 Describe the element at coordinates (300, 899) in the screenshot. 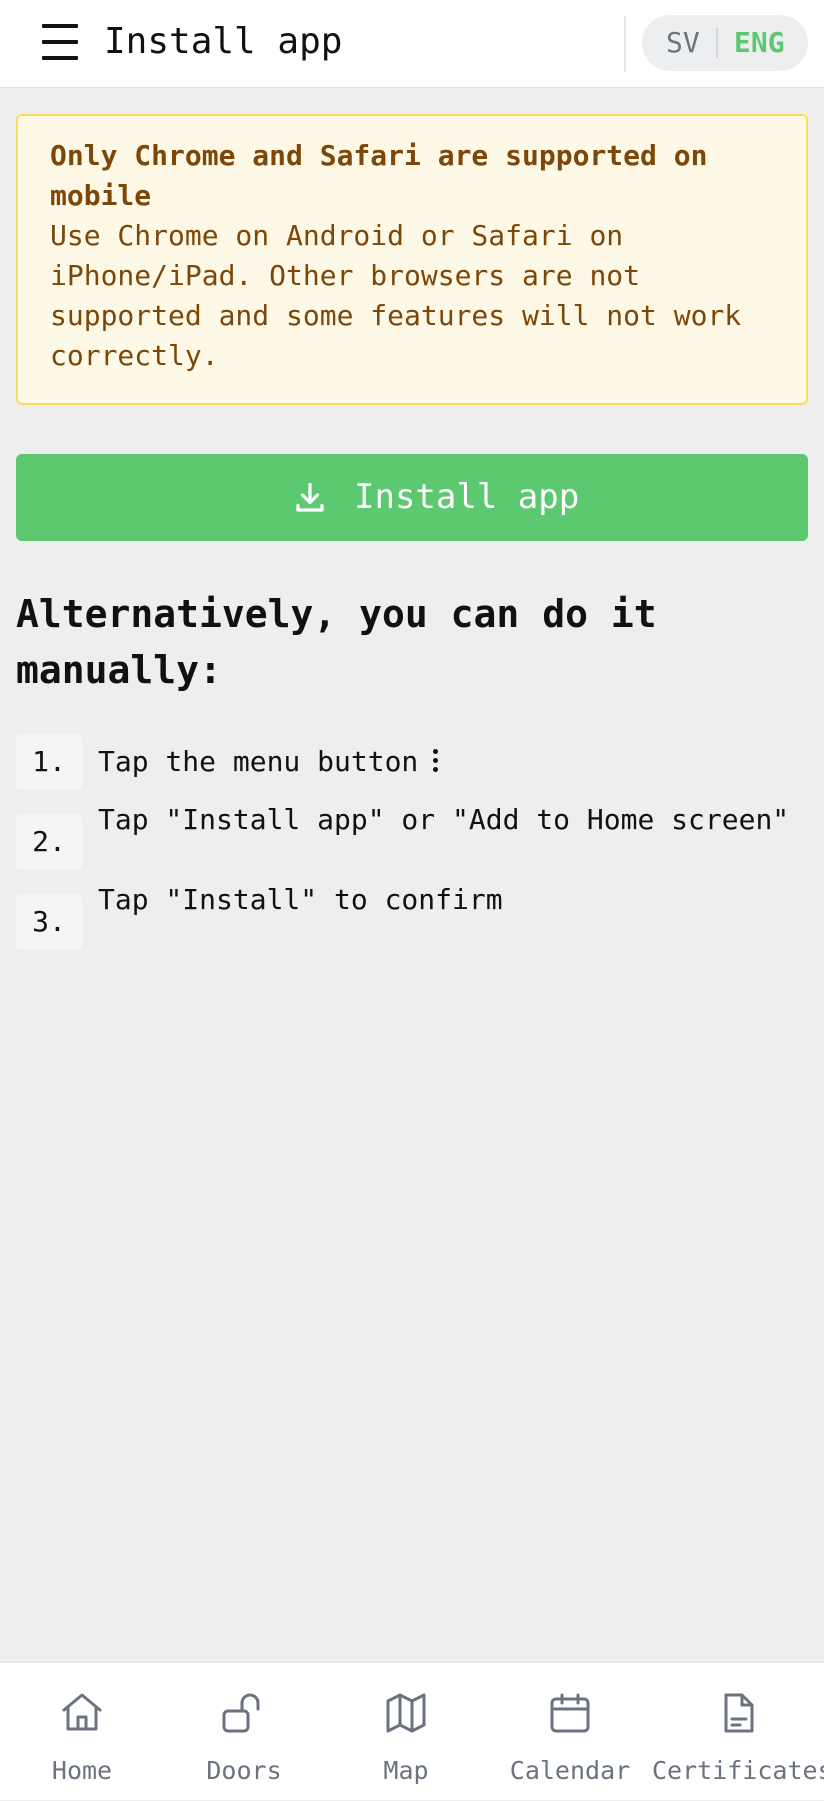

I see `step-text: Tap "Install" to confirm` at that location.